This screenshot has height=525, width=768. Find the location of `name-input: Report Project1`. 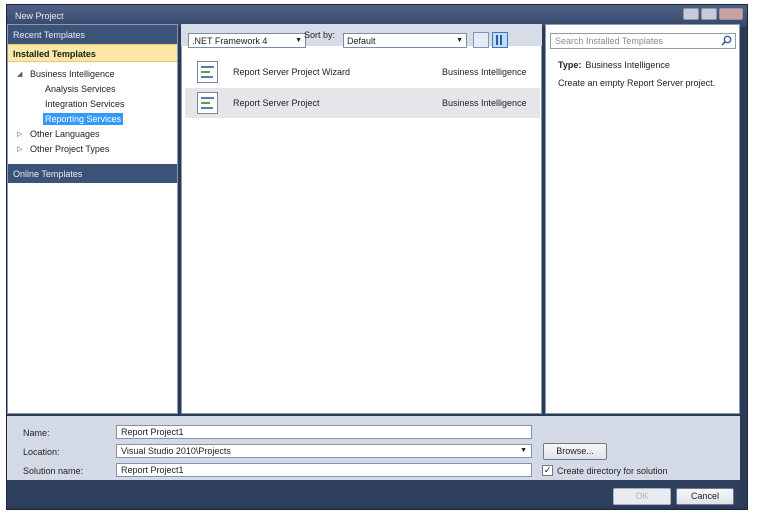

name-input: Report Project1 is located at coordinates (324, 432).